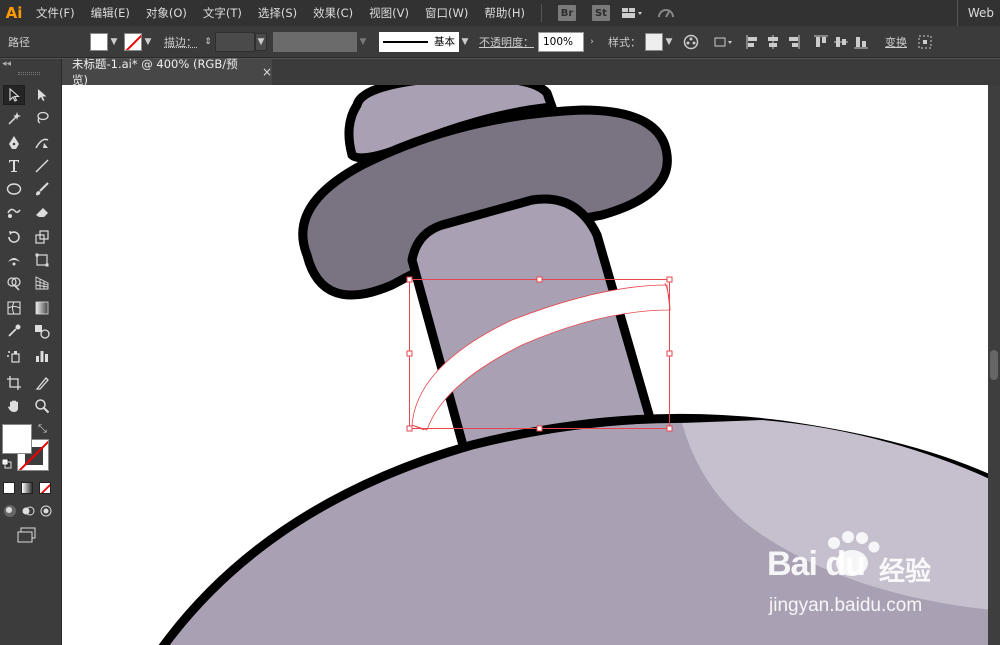 Image resolution: width=1000 pixels, height=645 pixels. What do you see at coordinates (14, 406) in the screenshot?
I see `hand-tool-icon` at bounding box center [14, 406].